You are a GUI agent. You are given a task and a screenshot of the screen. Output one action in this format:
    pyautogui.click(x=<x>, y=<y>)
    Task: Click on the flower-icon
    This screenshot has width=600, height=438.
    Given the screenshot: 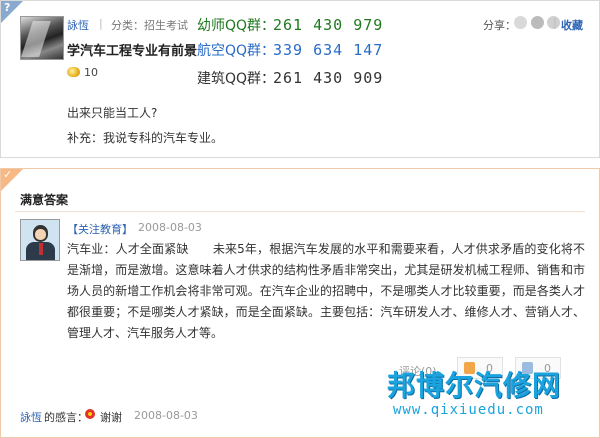 What is the action you would take?
    pyautogui.click(x=90, y=414)
    